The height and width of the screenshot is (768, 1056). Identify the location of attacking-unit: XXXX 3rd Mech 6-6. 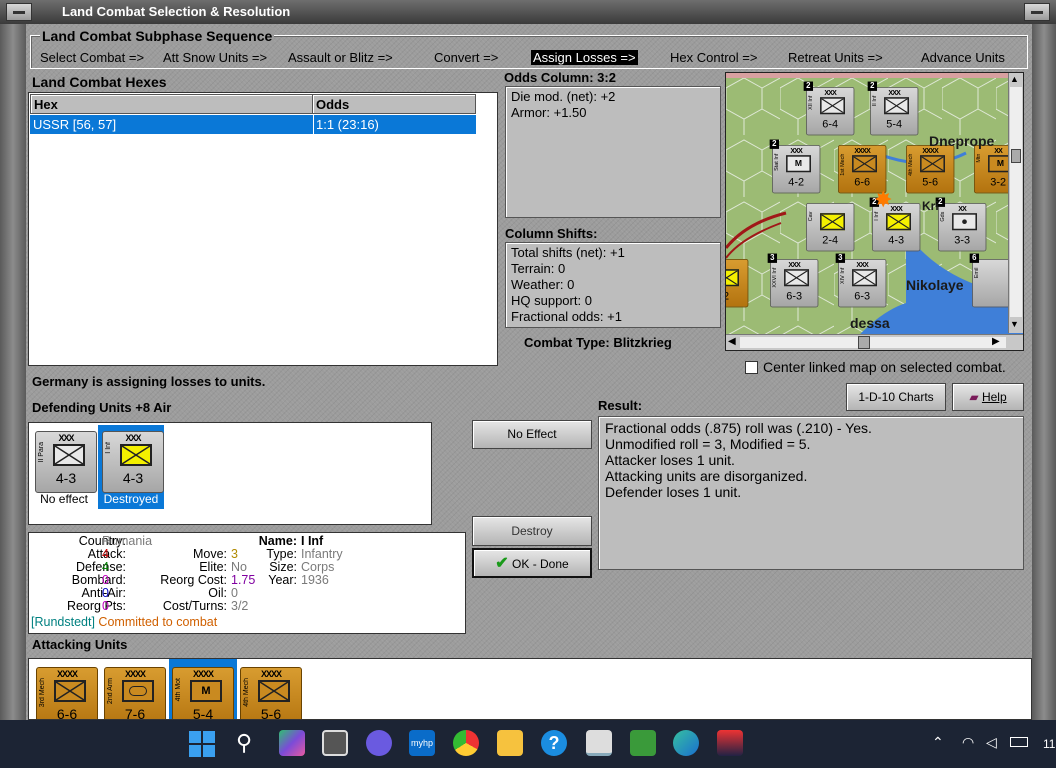
(67, 689).